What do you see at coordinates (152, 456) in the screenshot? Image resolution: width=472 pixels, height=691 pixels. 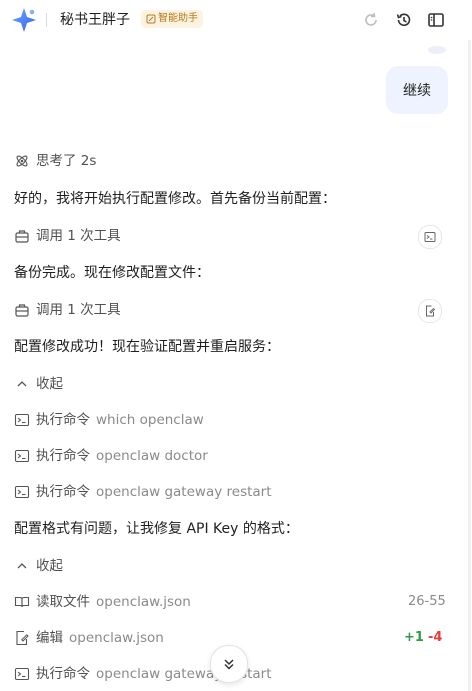 I see `command-target: openclaw doctor` at bounding box center [152, 456].